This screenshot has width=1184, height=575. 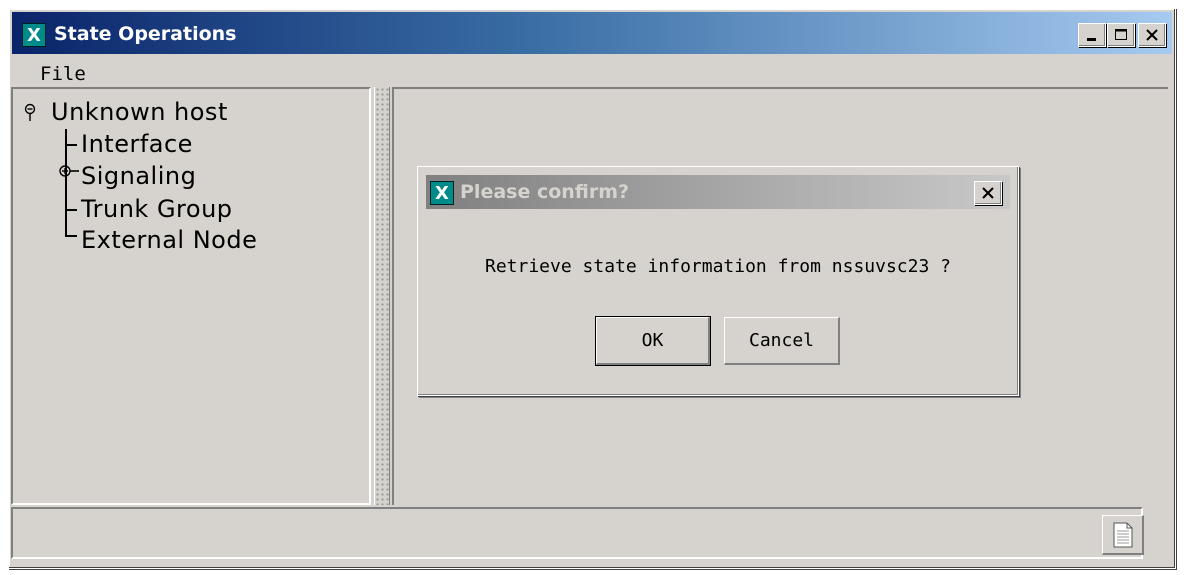 I want to click on close-button, so click(x=1152, y=35).